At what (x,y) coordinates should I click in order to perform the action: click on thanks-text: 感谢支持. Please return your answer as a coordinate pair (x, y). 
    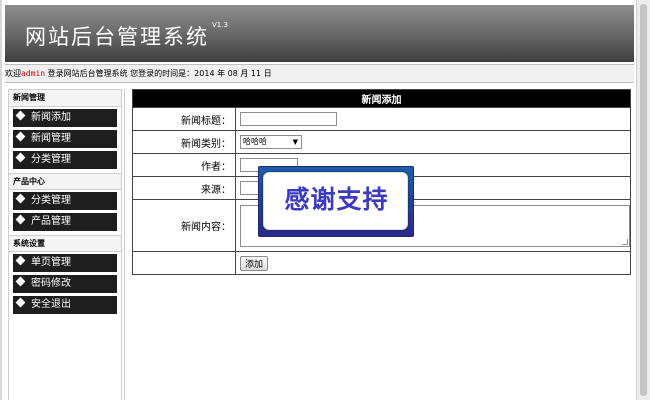
    Looking at the image, I should click on (336, 199).